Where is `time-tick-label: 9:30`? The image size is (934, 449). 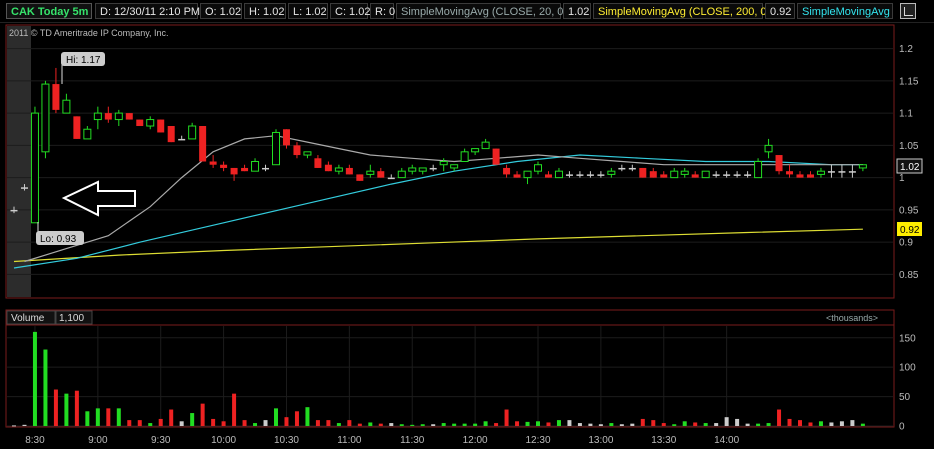 time-tick-label: 9:30 is located at coordinates (161, 440).